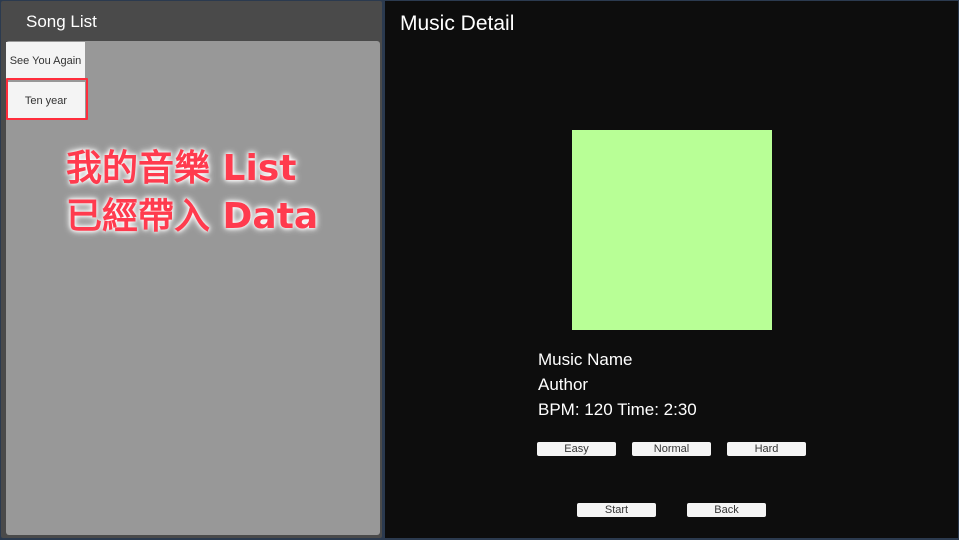 Image resolution: width=959 pixels, height=540 pixels. What do you see at coordinates (671, 449) in the screenshot?
I see `normal-button: Normal` at bounding box center [671, 449].